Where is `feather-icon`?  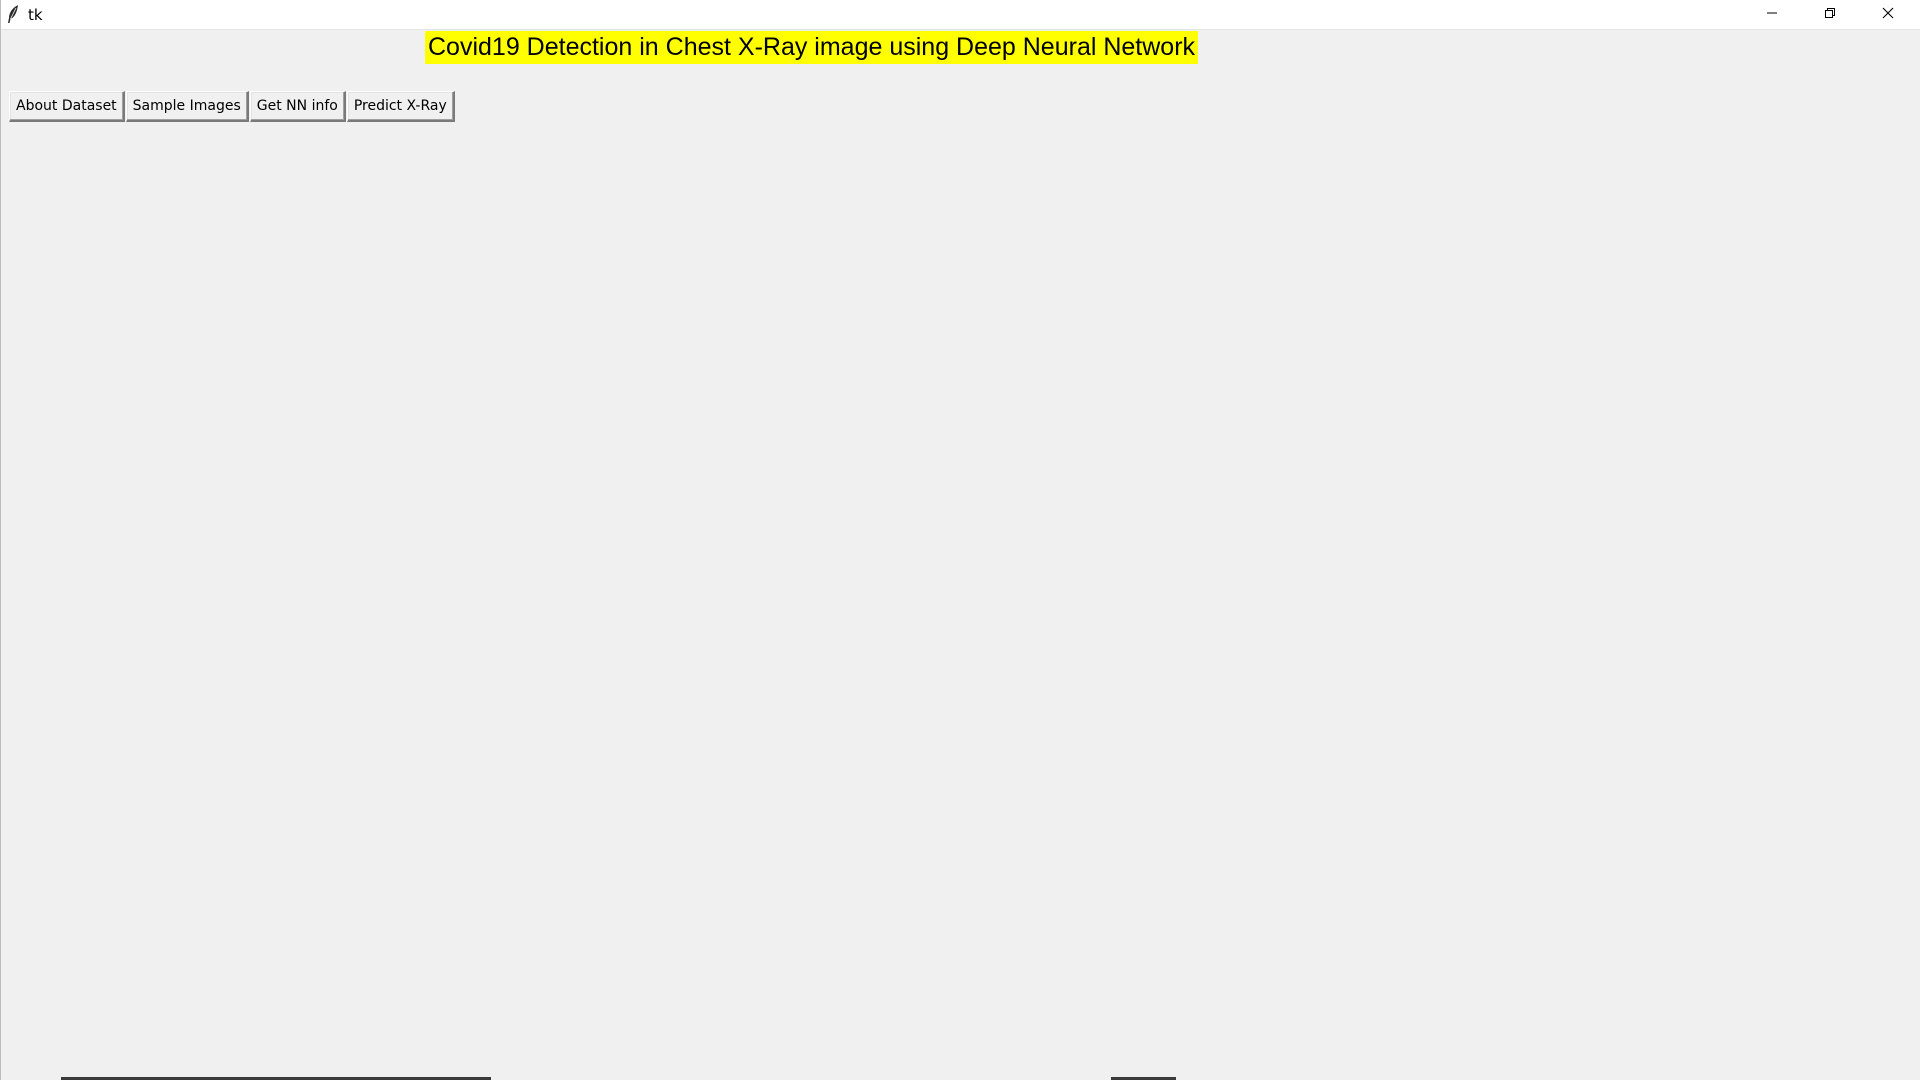
feather-icon is located at coordinates (13, 14).